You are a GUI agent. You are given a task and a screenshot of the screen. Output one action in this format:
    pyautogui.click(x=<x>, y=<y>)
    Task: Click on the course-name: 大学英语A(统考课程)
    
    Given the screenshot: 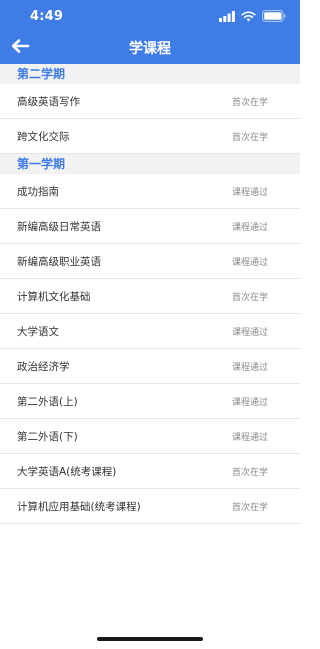 What is the action you would take?
    pyautogui.click(x=67, y=471)
    